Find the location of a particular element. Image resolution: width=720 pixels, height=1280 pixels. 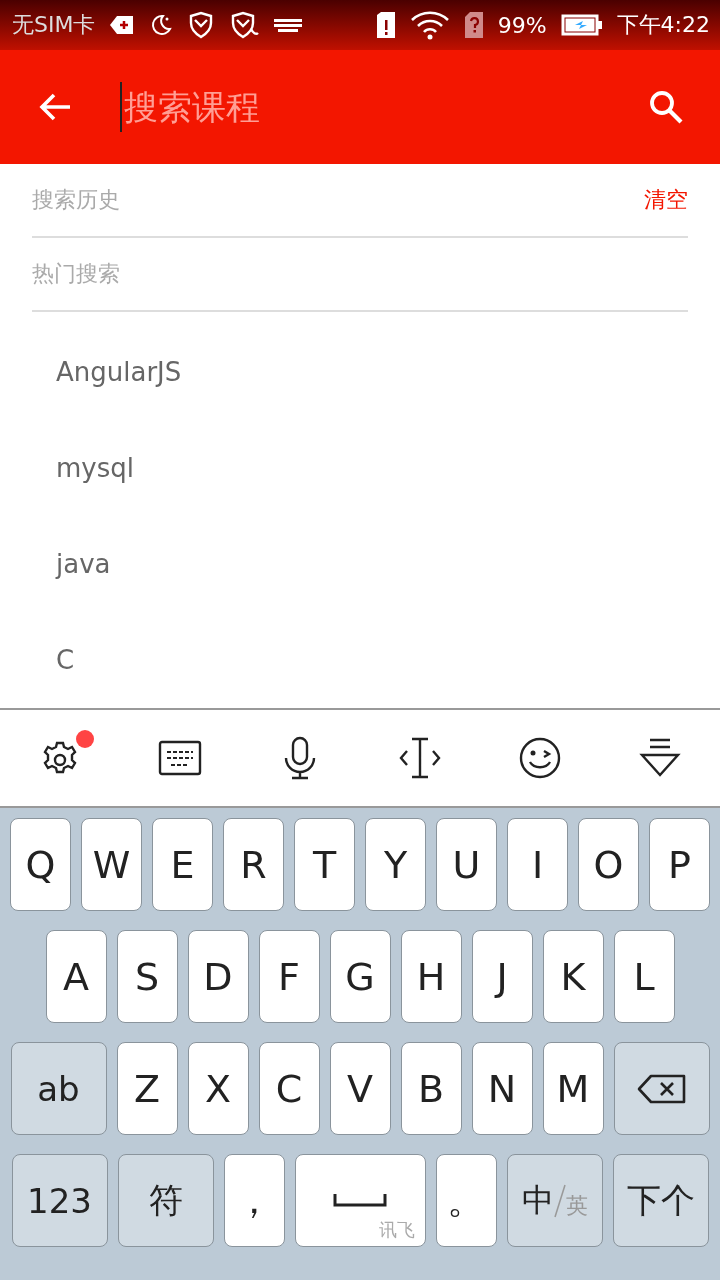

microphone-icon is located at coordinates (300, 758).